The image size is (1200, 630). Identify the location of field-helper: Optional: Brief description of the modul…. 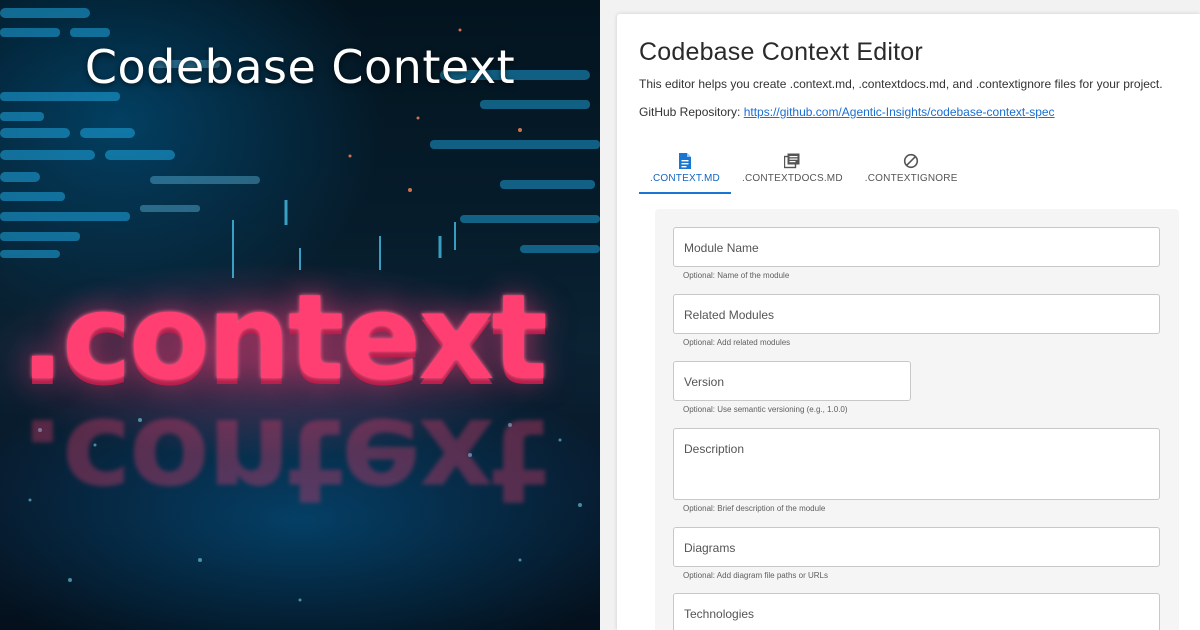
(754, 508).